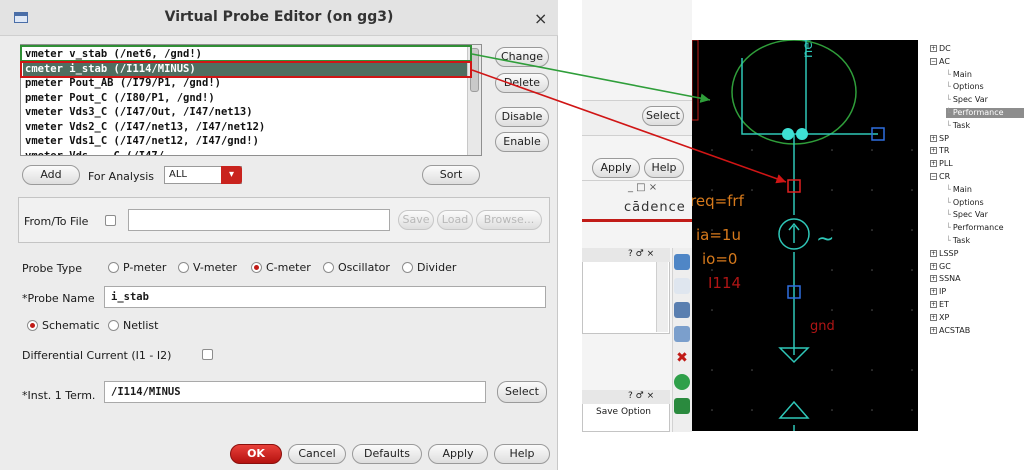 The width and height of the screenshot is (1024, 470). I want to click on green-arrow, so click(591, 78).